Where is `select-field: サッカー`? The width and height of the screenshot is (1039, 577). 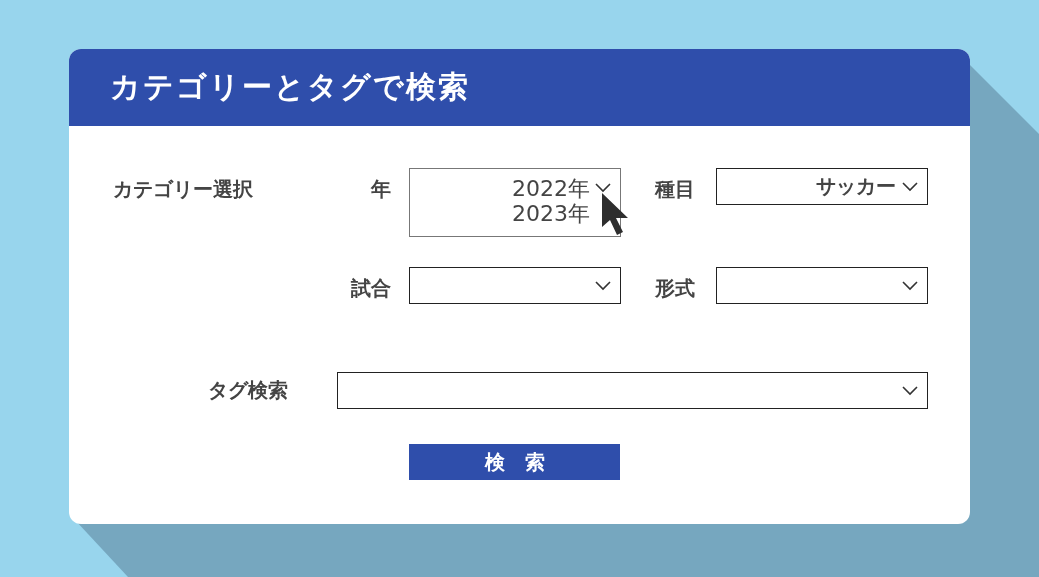 select-field: サッカー is located at coordinates (822, 186).